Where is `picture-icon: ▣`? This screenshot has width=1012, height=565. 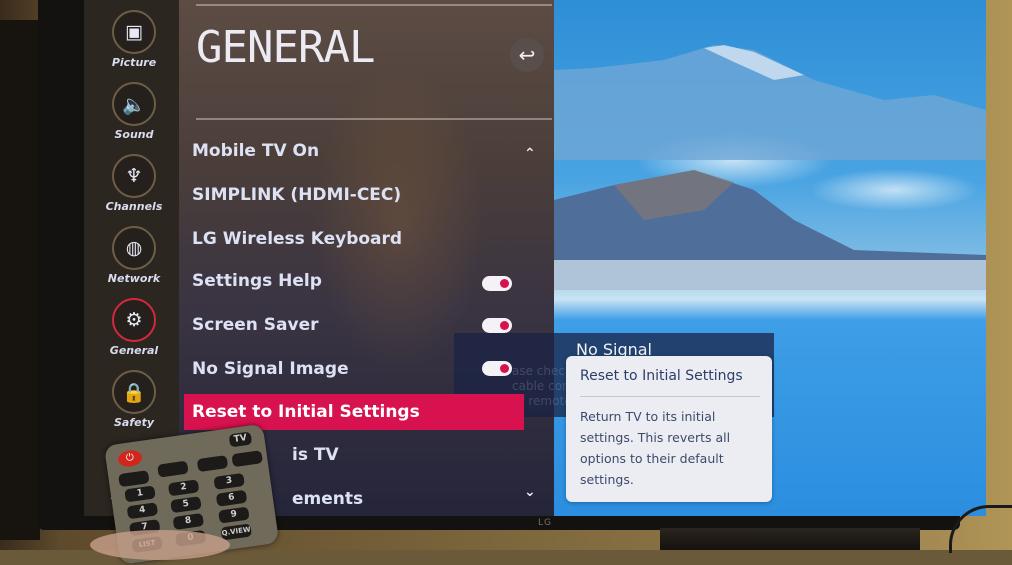
picture-icon: ▣ is located at coordinates (134, 32).